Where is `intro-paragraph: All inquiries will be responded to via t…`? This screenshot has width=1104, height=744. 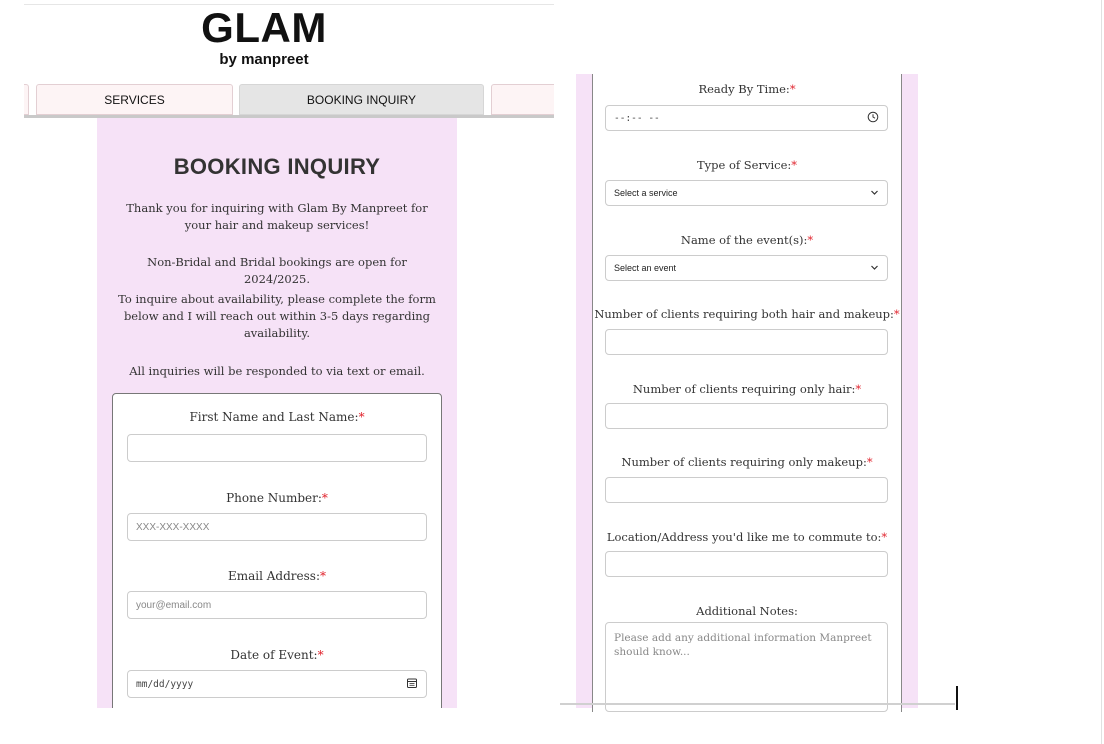 intro-paragraph: All inquiries will be responded to via t… is located at coordinates (277, 371).